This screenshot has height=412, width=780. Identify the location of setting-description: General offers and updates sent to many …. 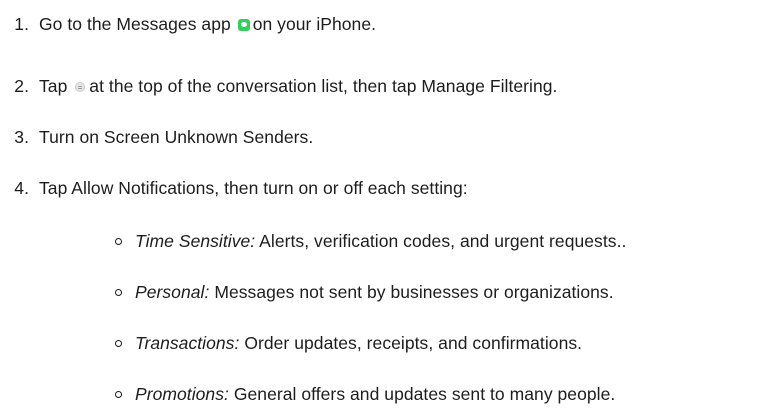
(424, 394).